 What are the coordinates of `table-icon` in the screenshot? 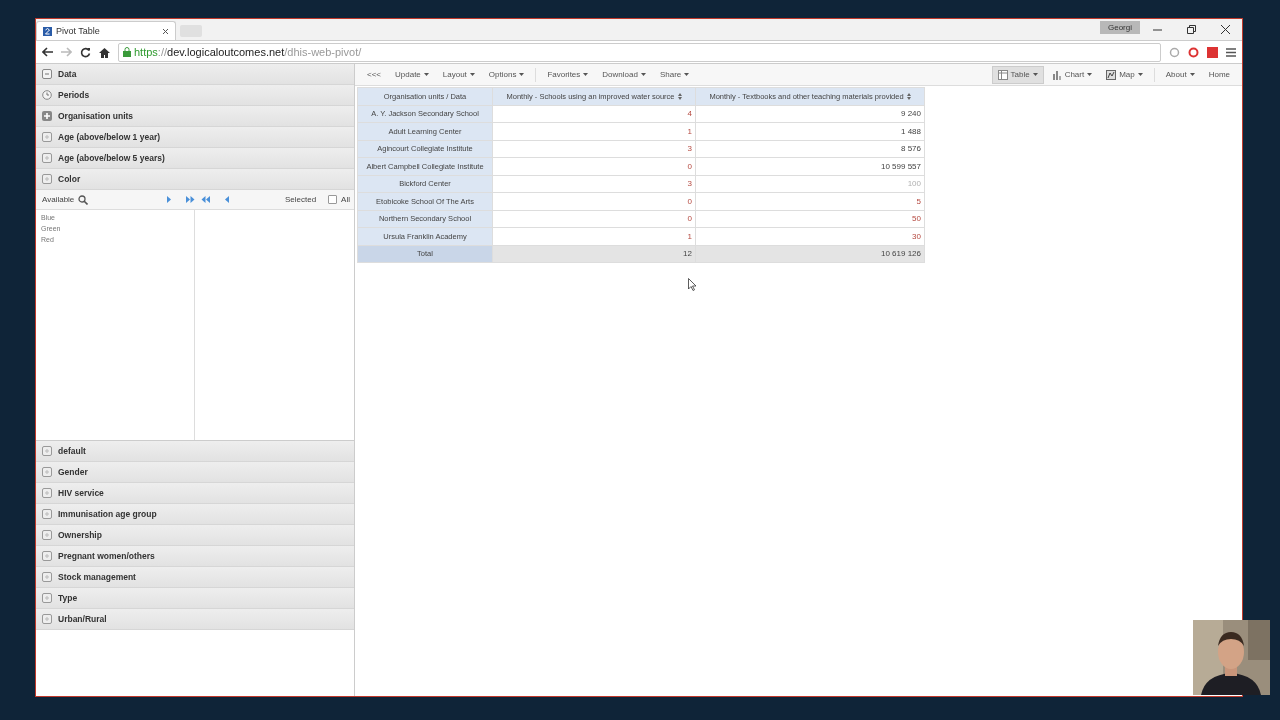 It's located at (1002, 74).